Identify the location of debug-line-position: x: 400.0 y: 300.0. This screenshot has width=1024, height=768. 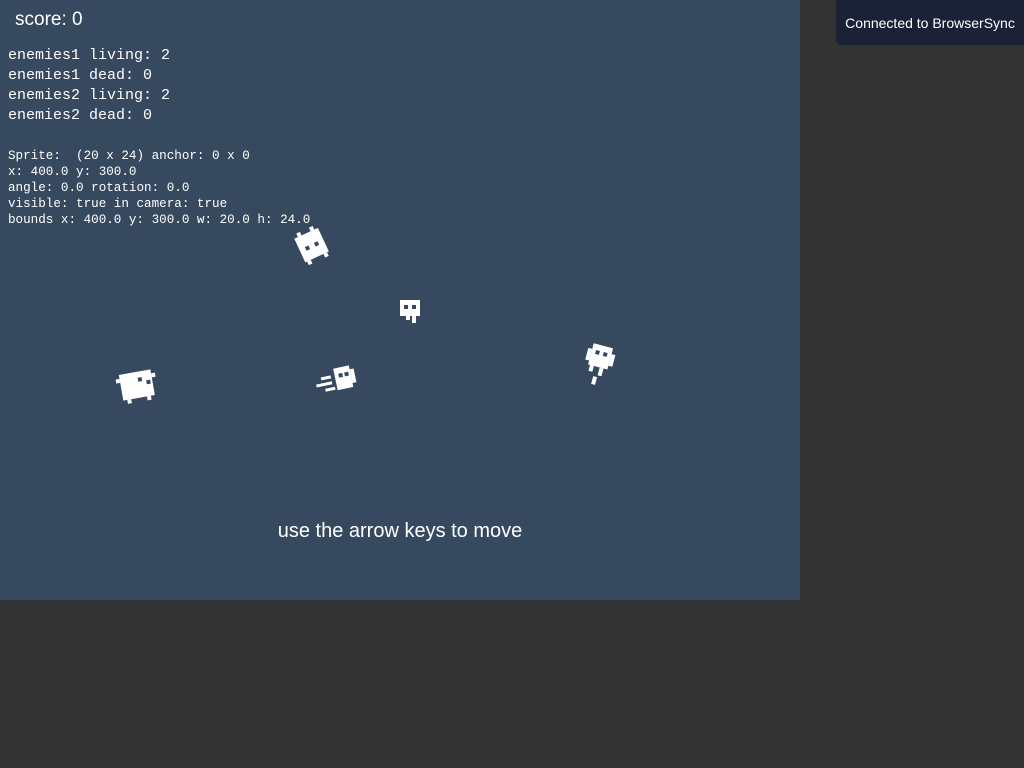
(72, 172).